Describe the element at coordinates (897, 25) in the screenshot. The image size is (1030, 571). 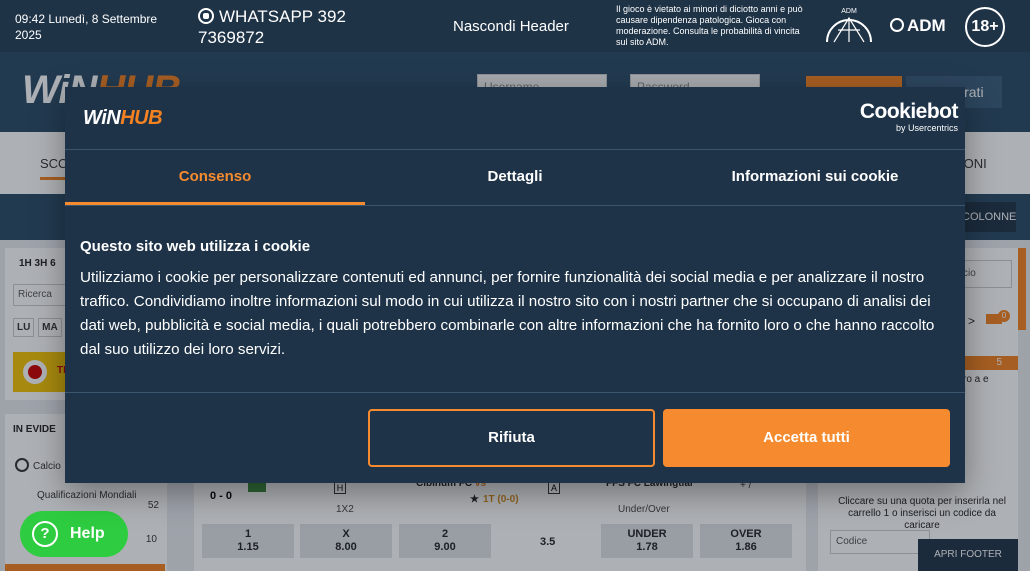
I see `adm-seal-icon` at that location.